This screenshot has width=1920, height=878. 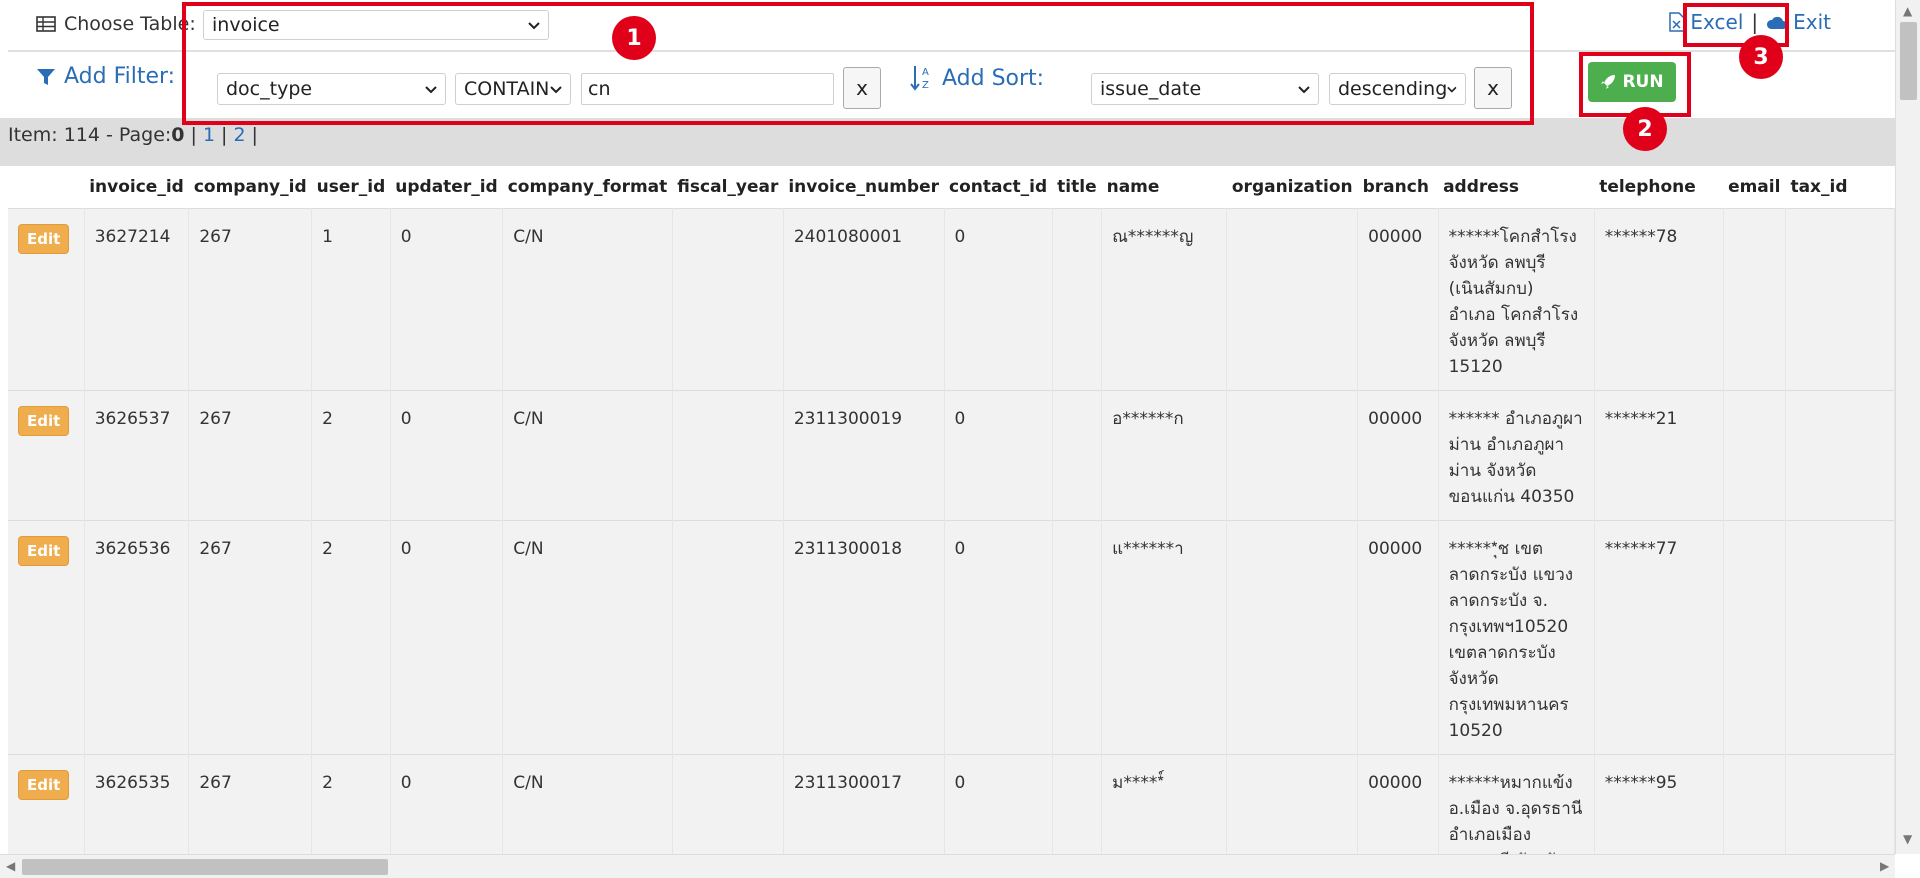 I want to click on choose-table-label-group: Choose Table:, so click(x=116, y=24).